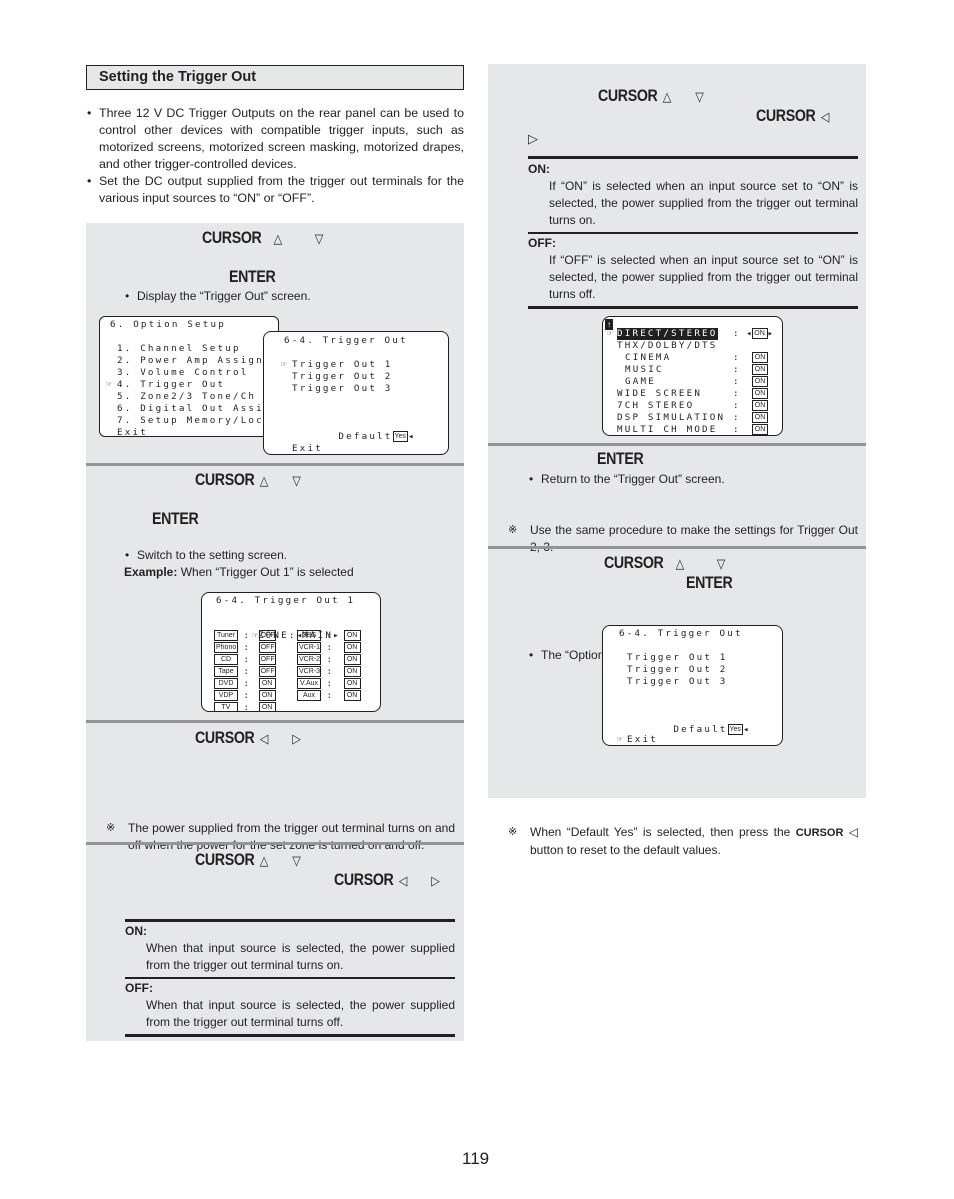 Image resolution: width=954 pixels, height=1199 pixels. Describe the element at coordinates (252, 277) in the screenshot. I see `step1-enter-cmd: ENTER` at that location.